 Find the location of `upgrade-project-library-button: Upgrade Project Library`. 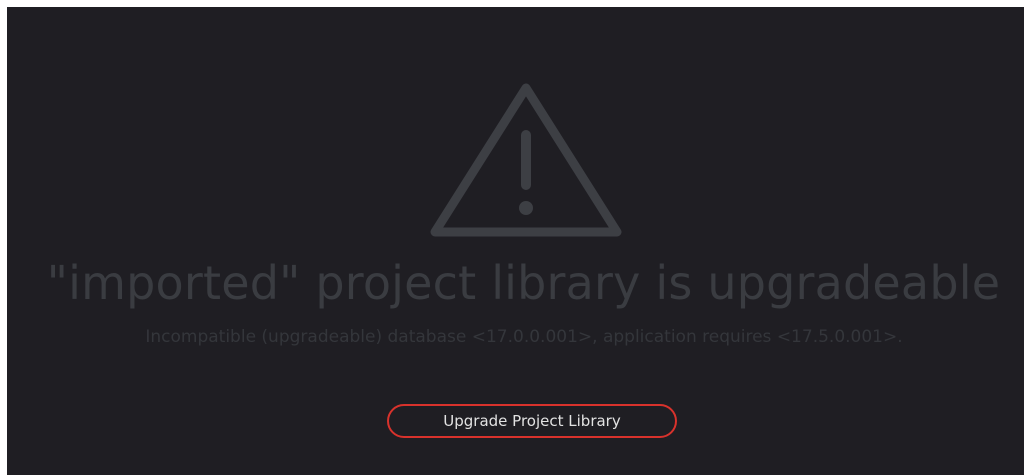

upgrade-project-library-button: Upgrade Project Library is located at coordinates (532, 421).